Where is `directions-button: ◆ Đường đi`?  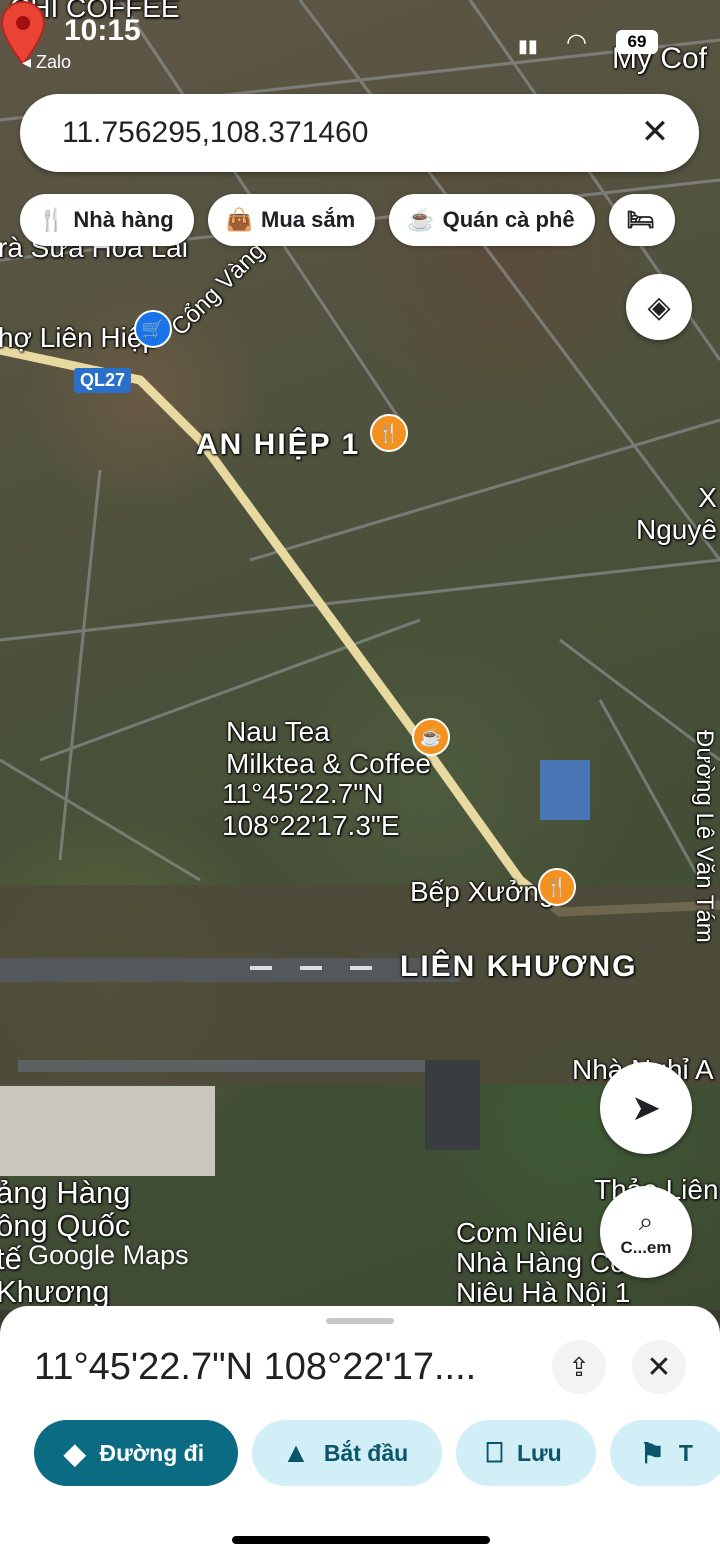 directions-button: ◆ Đường đi is located at coordinates (136, 1453).